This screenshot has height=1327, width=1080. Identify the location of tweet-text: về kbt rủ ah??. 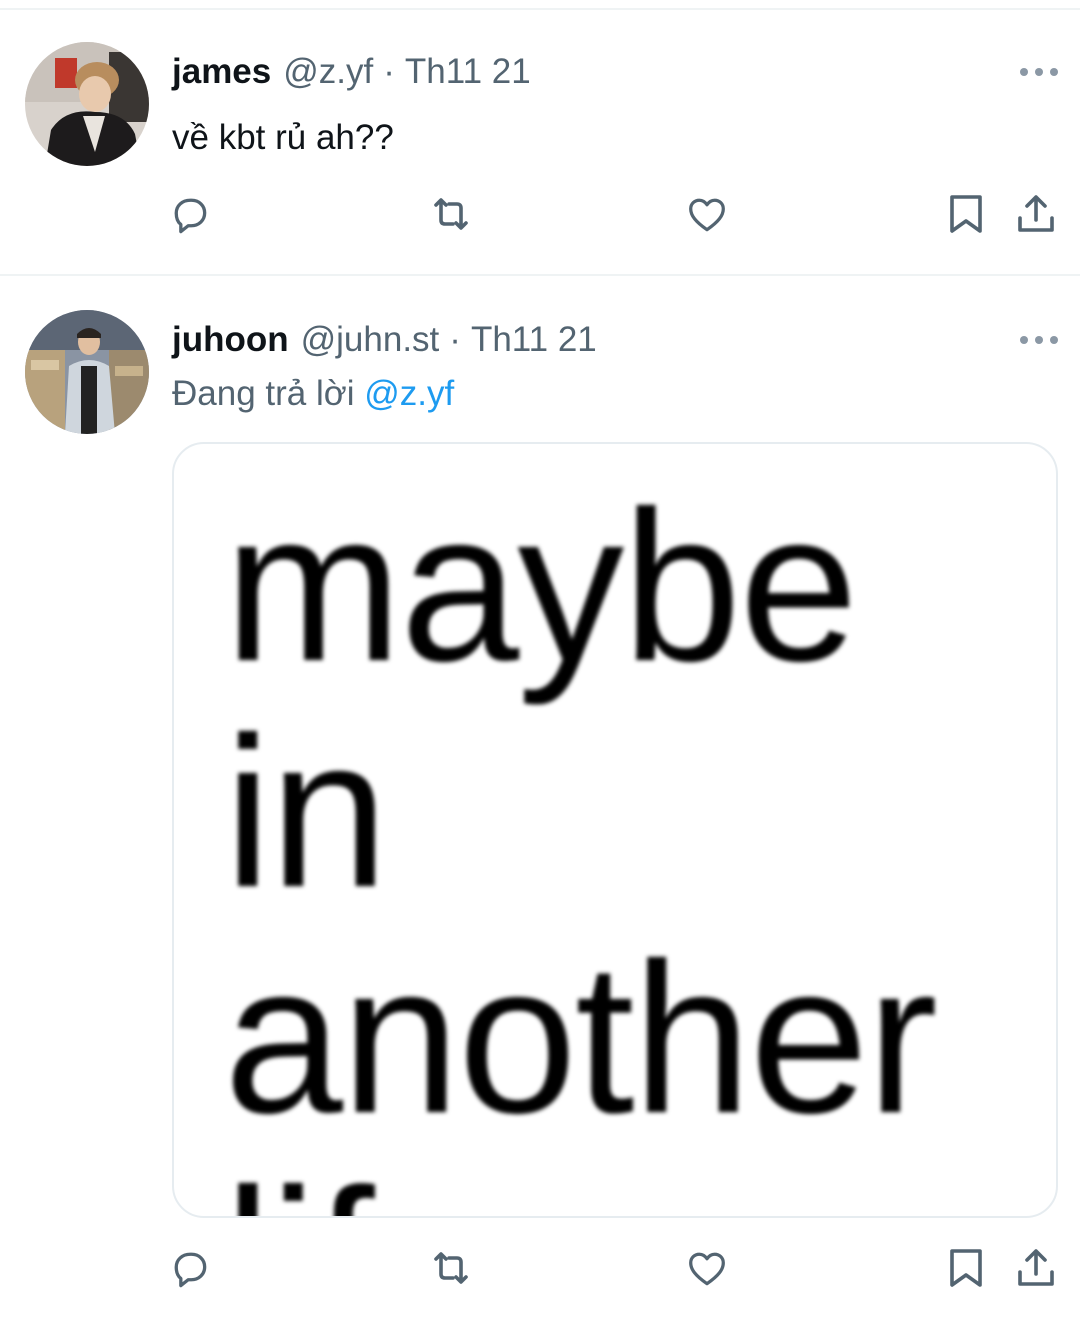
(283, 137).